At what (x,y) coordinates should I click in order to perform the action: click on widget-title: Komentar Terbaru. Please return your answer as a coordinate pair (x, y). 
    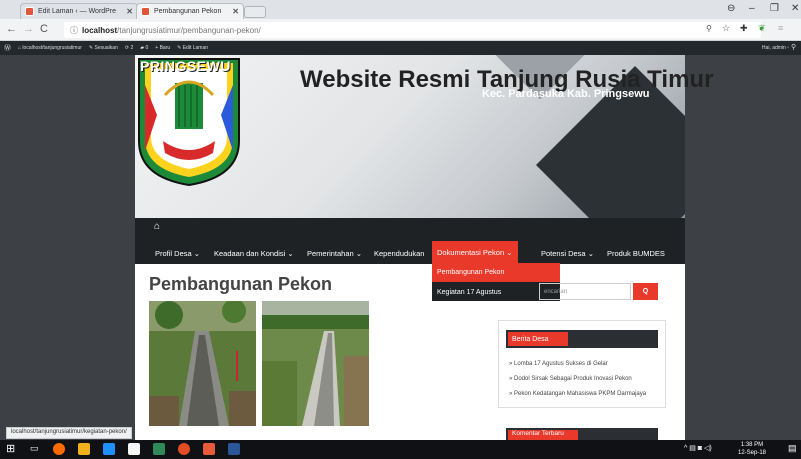
    Looking at the image, I should click on (543, 435).